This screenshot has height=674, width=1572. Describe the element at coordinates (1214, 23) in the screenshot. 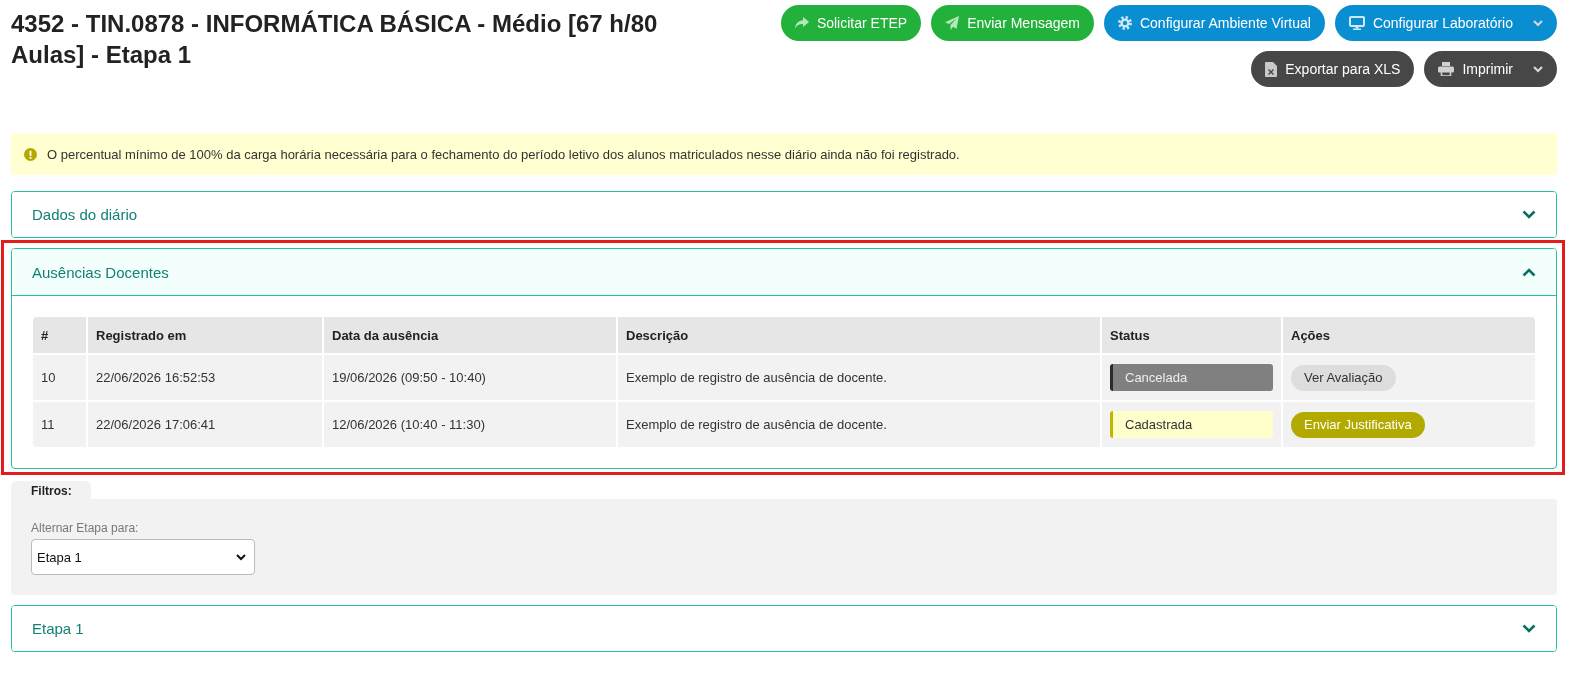

I see `toolbar-button: Configurar Ambiente Virtual` at that location.